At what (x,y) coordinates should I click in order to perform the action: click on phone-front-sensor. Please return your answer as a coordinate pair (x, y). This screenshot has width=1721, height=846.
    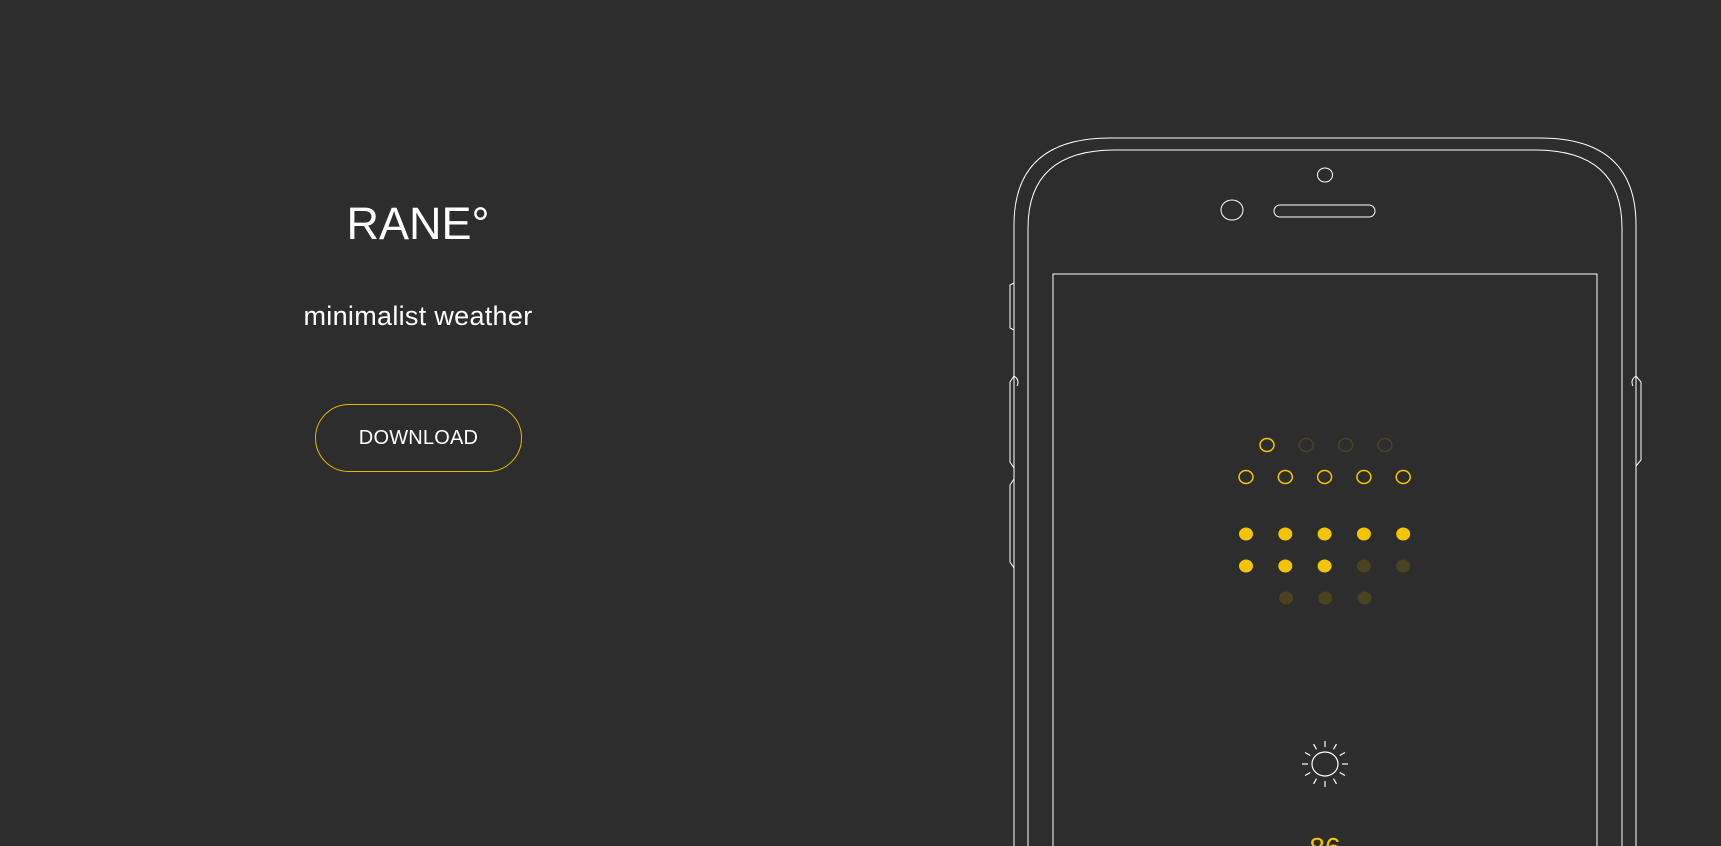
    Looking at the image, I should click on (1325, 175).